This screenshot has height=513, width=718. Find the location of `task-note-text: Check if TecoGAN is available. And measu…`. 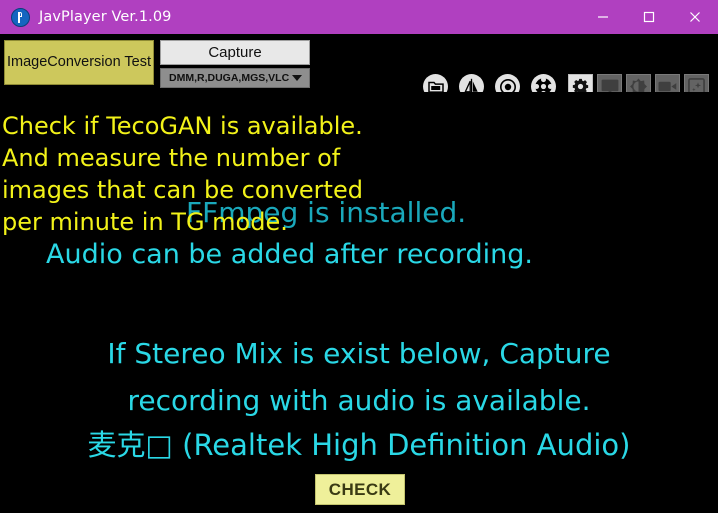

task-note-text: Check if TecoGAN is available. And measu… is located at coordinates (182, 174).